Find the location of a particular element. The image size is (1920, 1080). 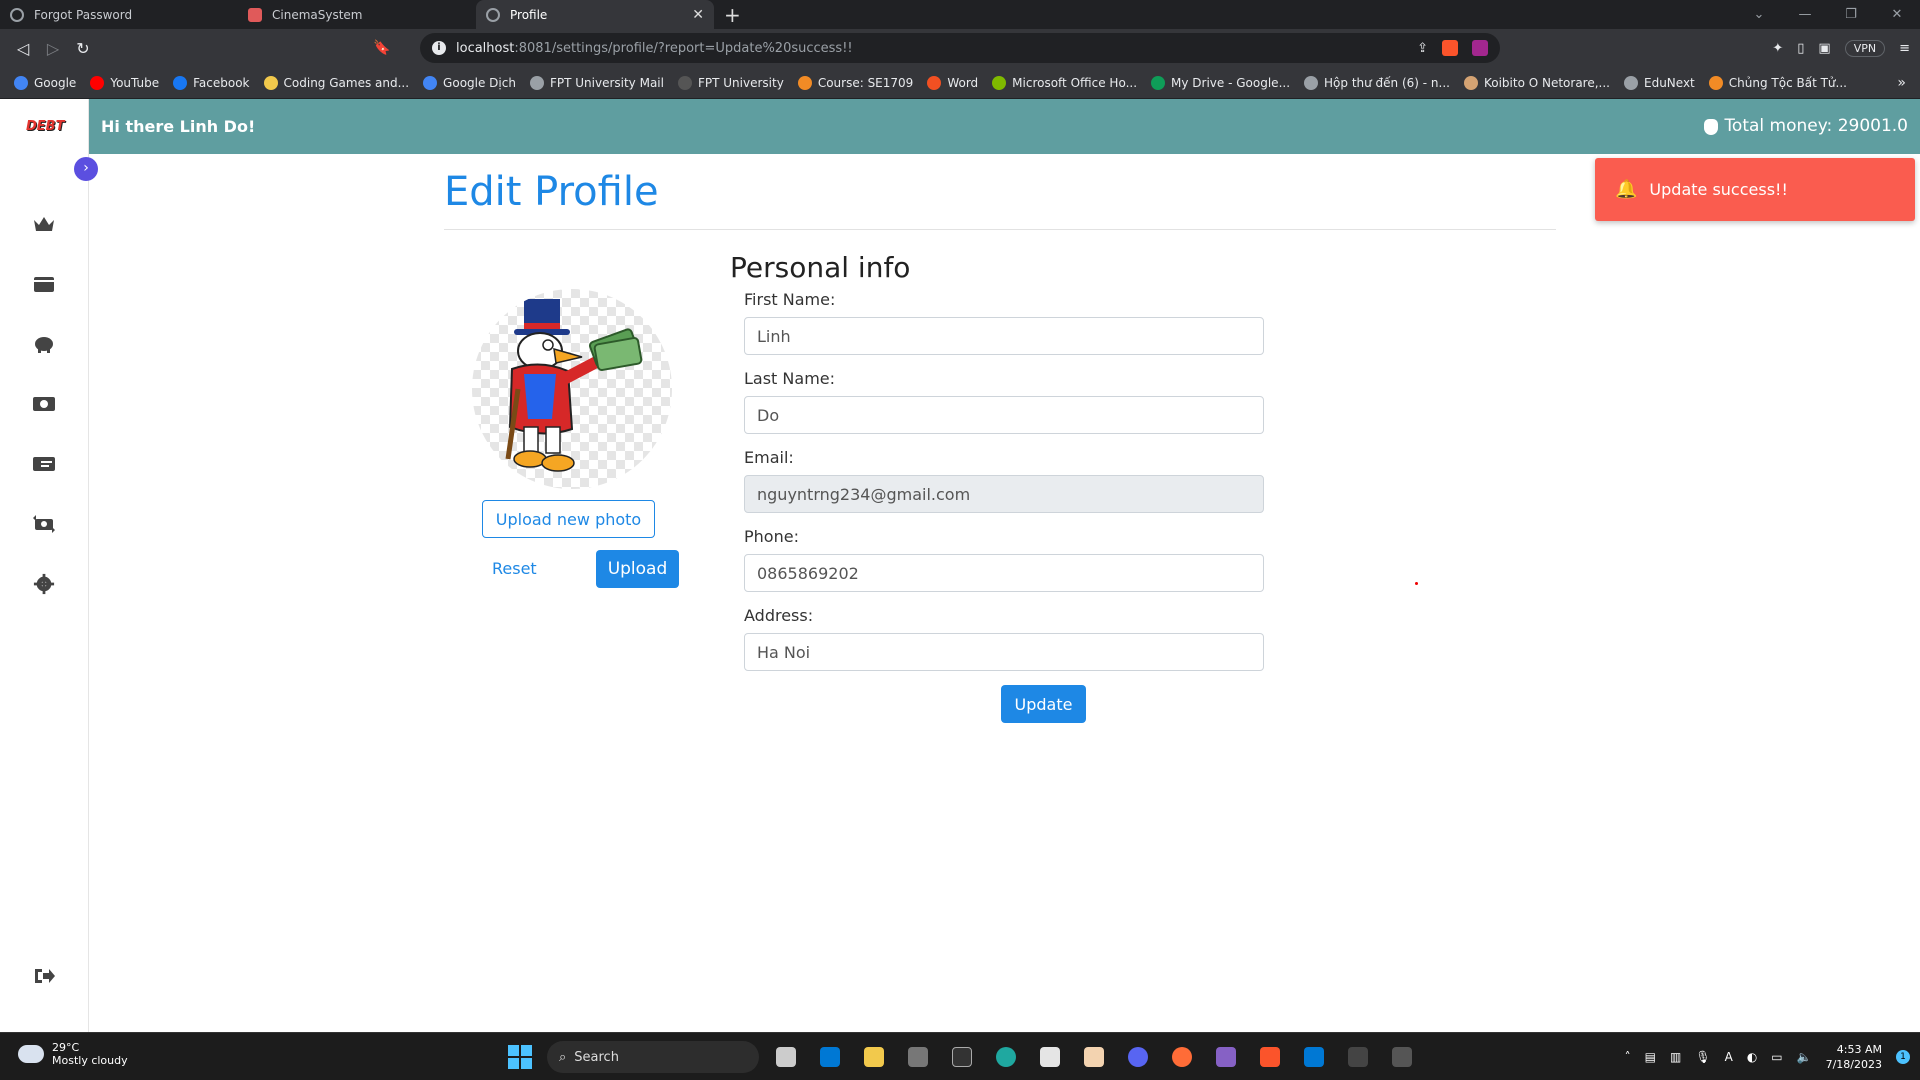

start-button is located at coordinates (520, 1057).